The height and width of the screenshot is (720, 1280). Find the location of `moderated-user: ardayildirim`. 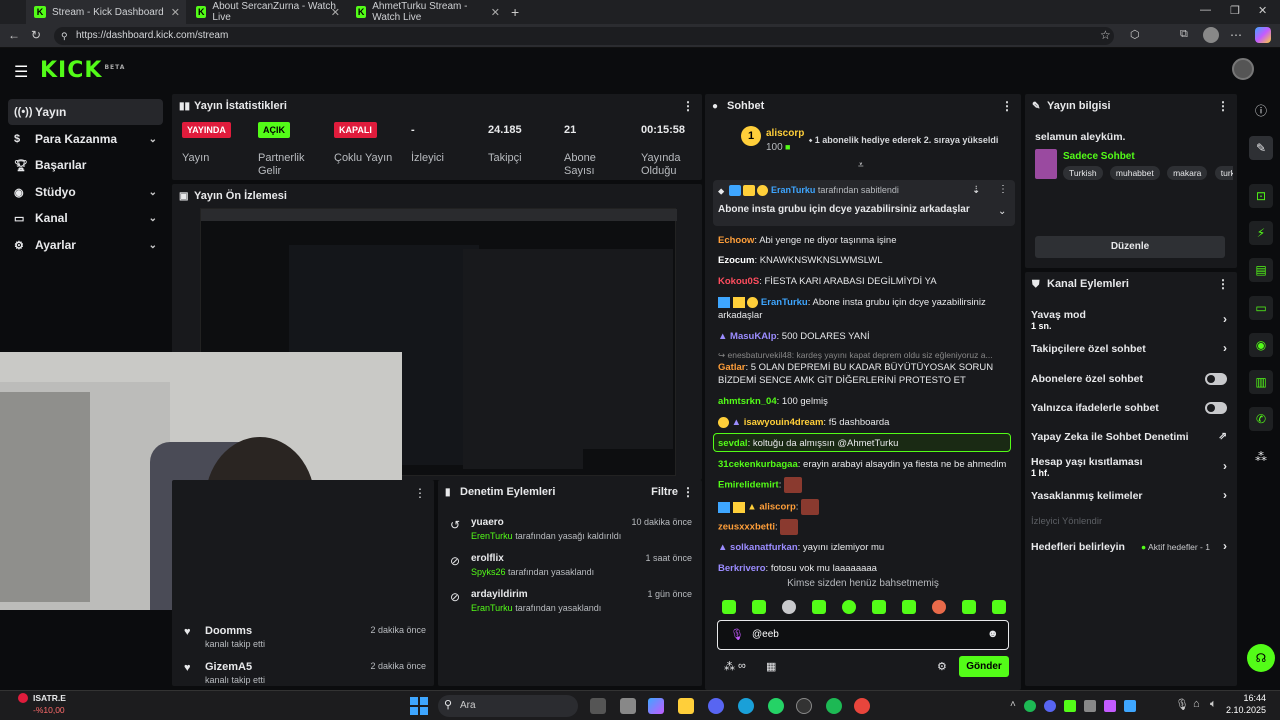

moderated-user: ardayildirim is located at coordinates (499, 594).